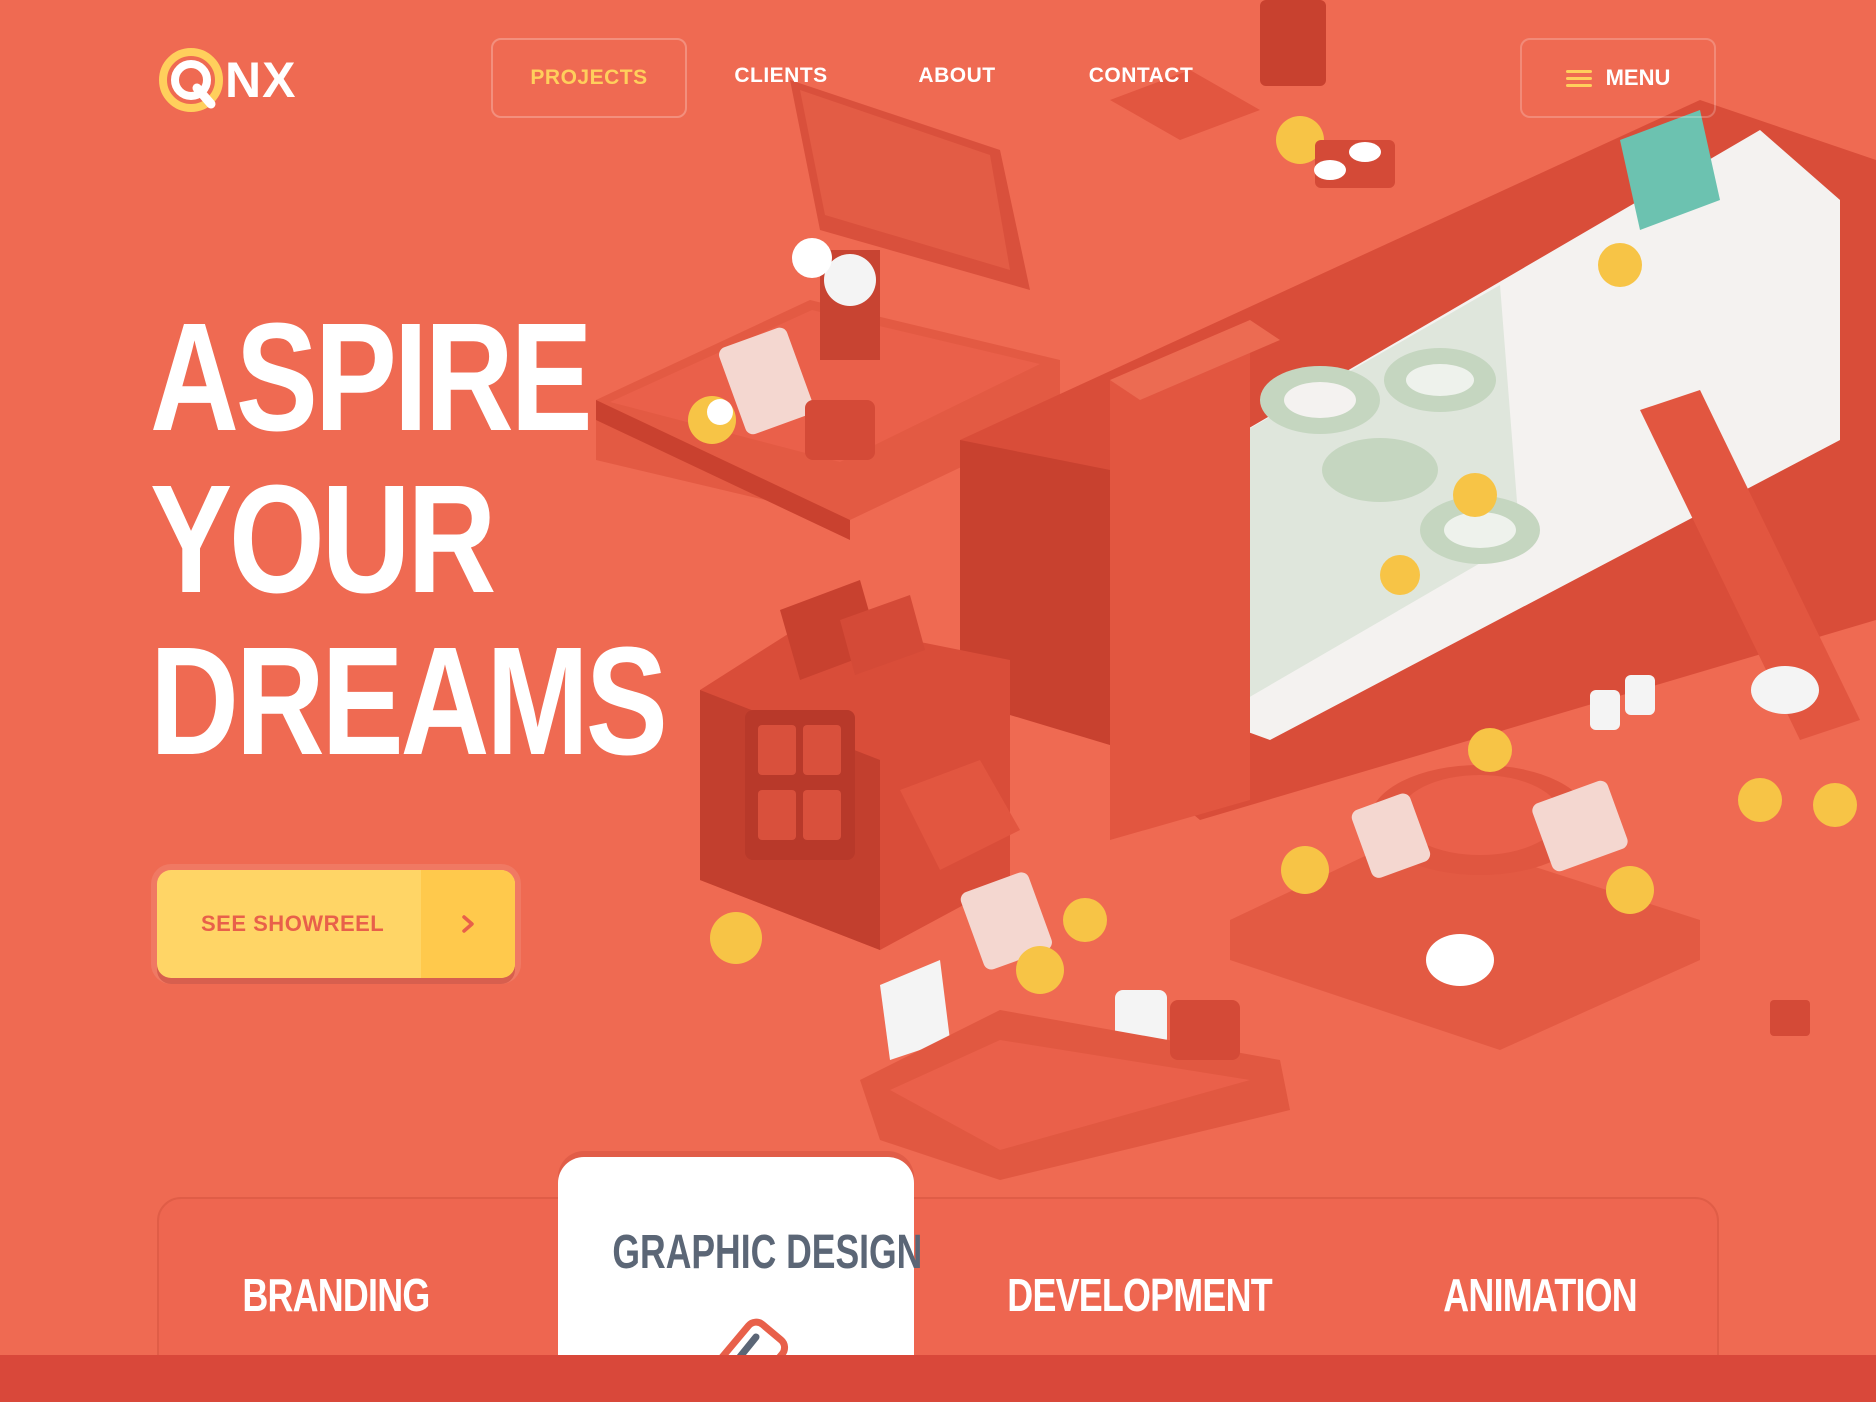 The width and height of the screenshot is (1876, 1402). What do you see at coordinates (589, 78) in the screenshot?
I see `nav-projects: PROJECTS` at bounding box center [589, 78].